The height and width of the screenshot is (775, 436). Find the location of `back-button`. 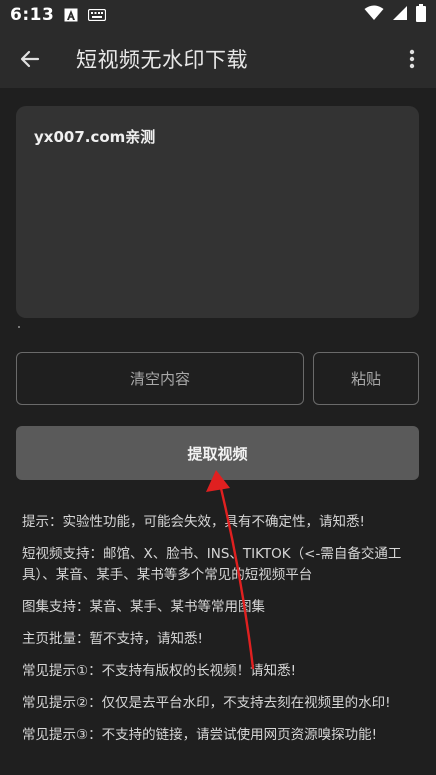

back-button is located at coordinates (30, 59).